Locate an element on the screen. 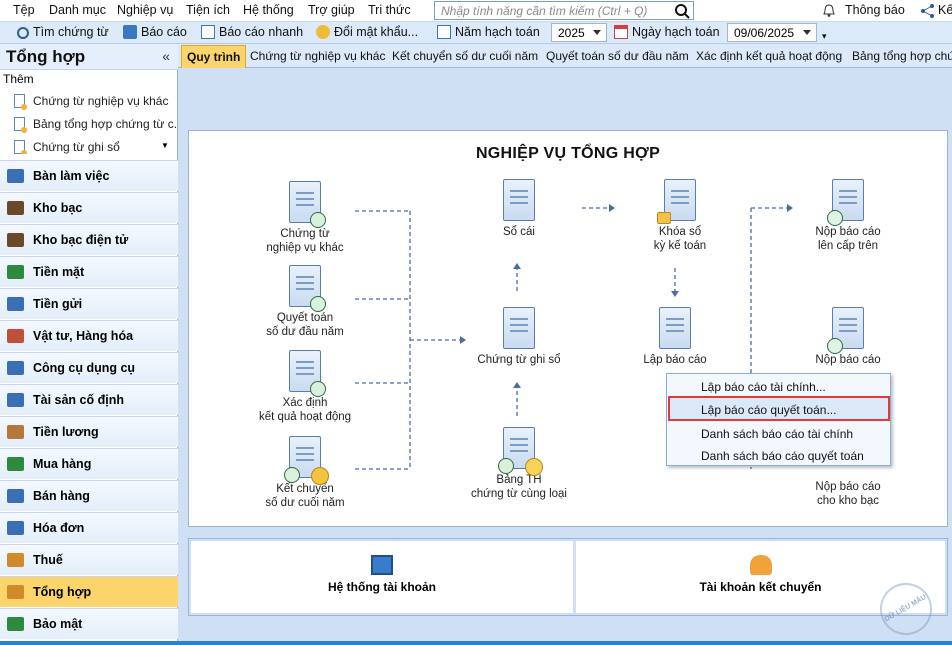 This screenshot has height=645, width=952. tab-operating-result: Xác định kết quả hoạt động is located at coordinates (769, 56).